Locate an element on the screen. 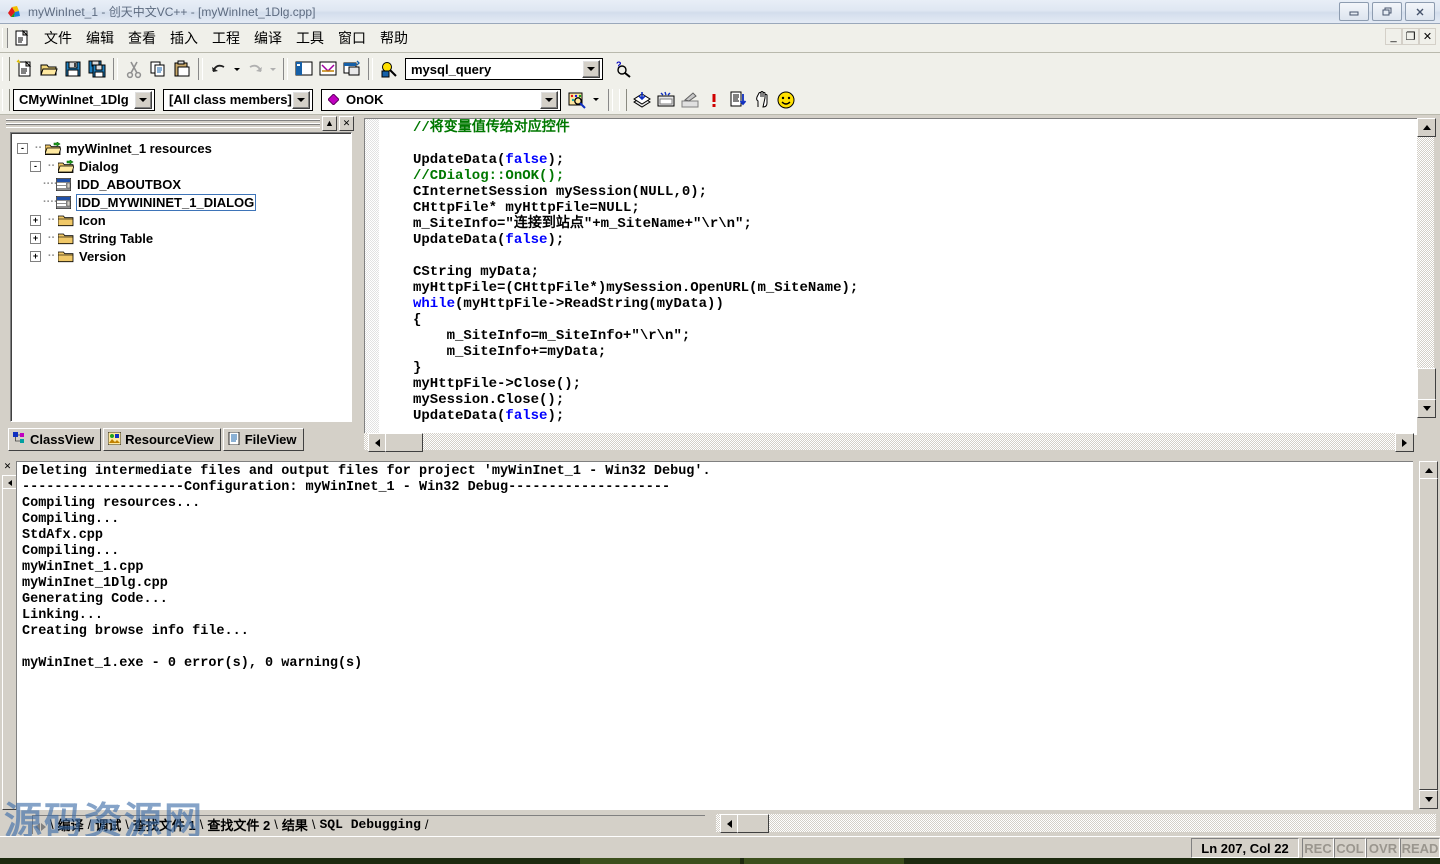  menu-insert: 插入 is located at coordinates (184, 38).